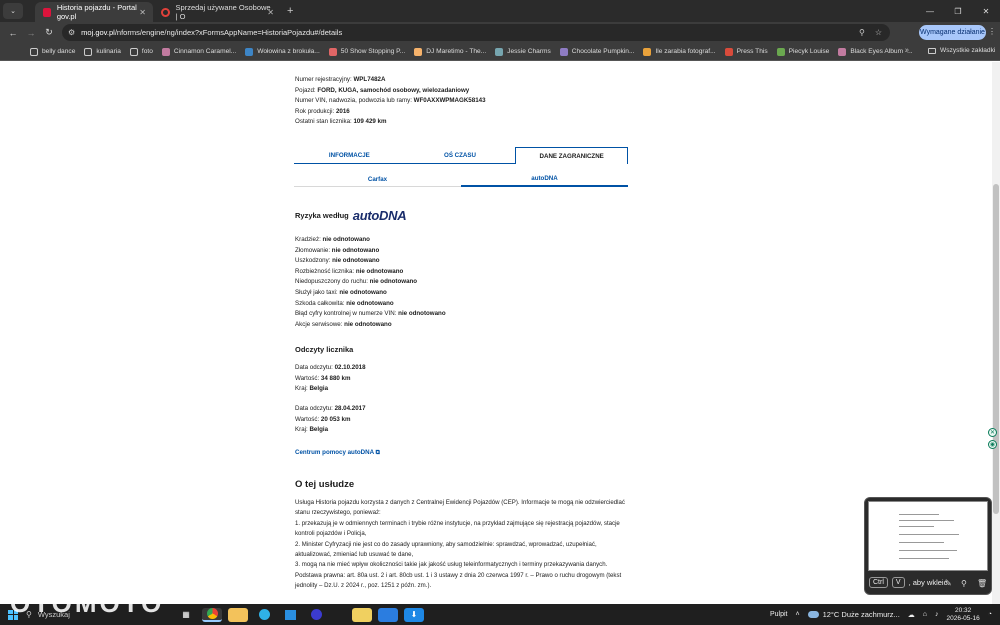 The height and width of the screenshot is (625, 1000). Describe the element at coordinates (49, 32) in the screenshot. I see `reload-icon: ↻` at that location.